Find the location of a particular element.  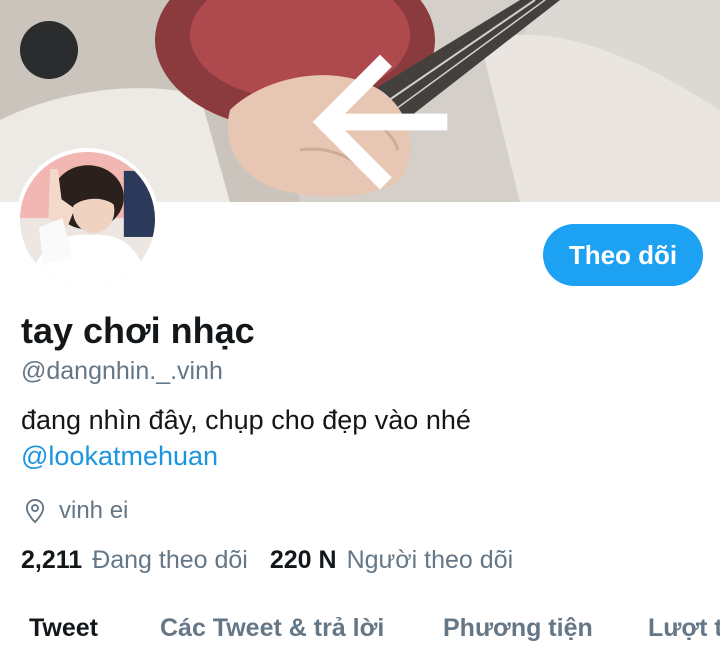

tab-media: Phương tiện is located at coordinates (518, 628).